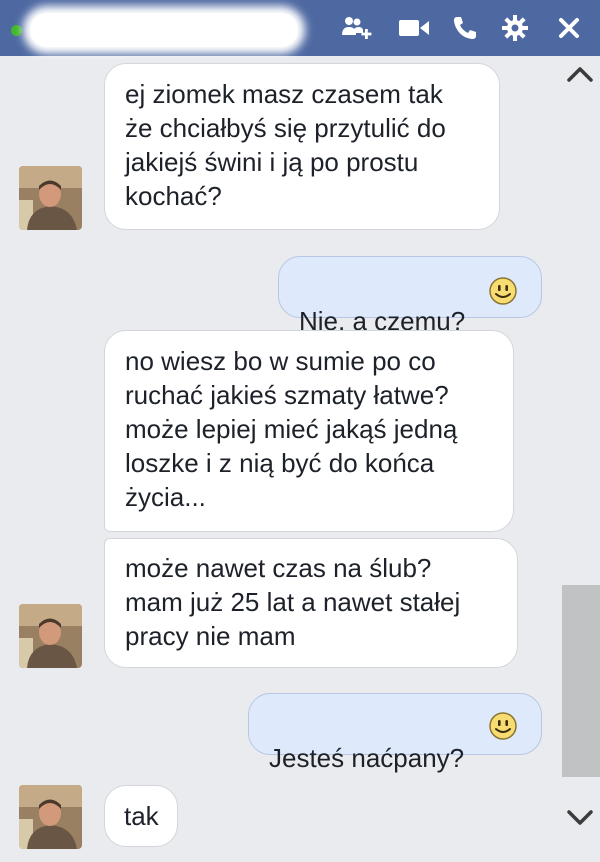 This screenshot has height=862, width=600. What do you see at coordinates (569, 28) in the screenshot?
I see `close-icon` at bounding box center [569, 28].